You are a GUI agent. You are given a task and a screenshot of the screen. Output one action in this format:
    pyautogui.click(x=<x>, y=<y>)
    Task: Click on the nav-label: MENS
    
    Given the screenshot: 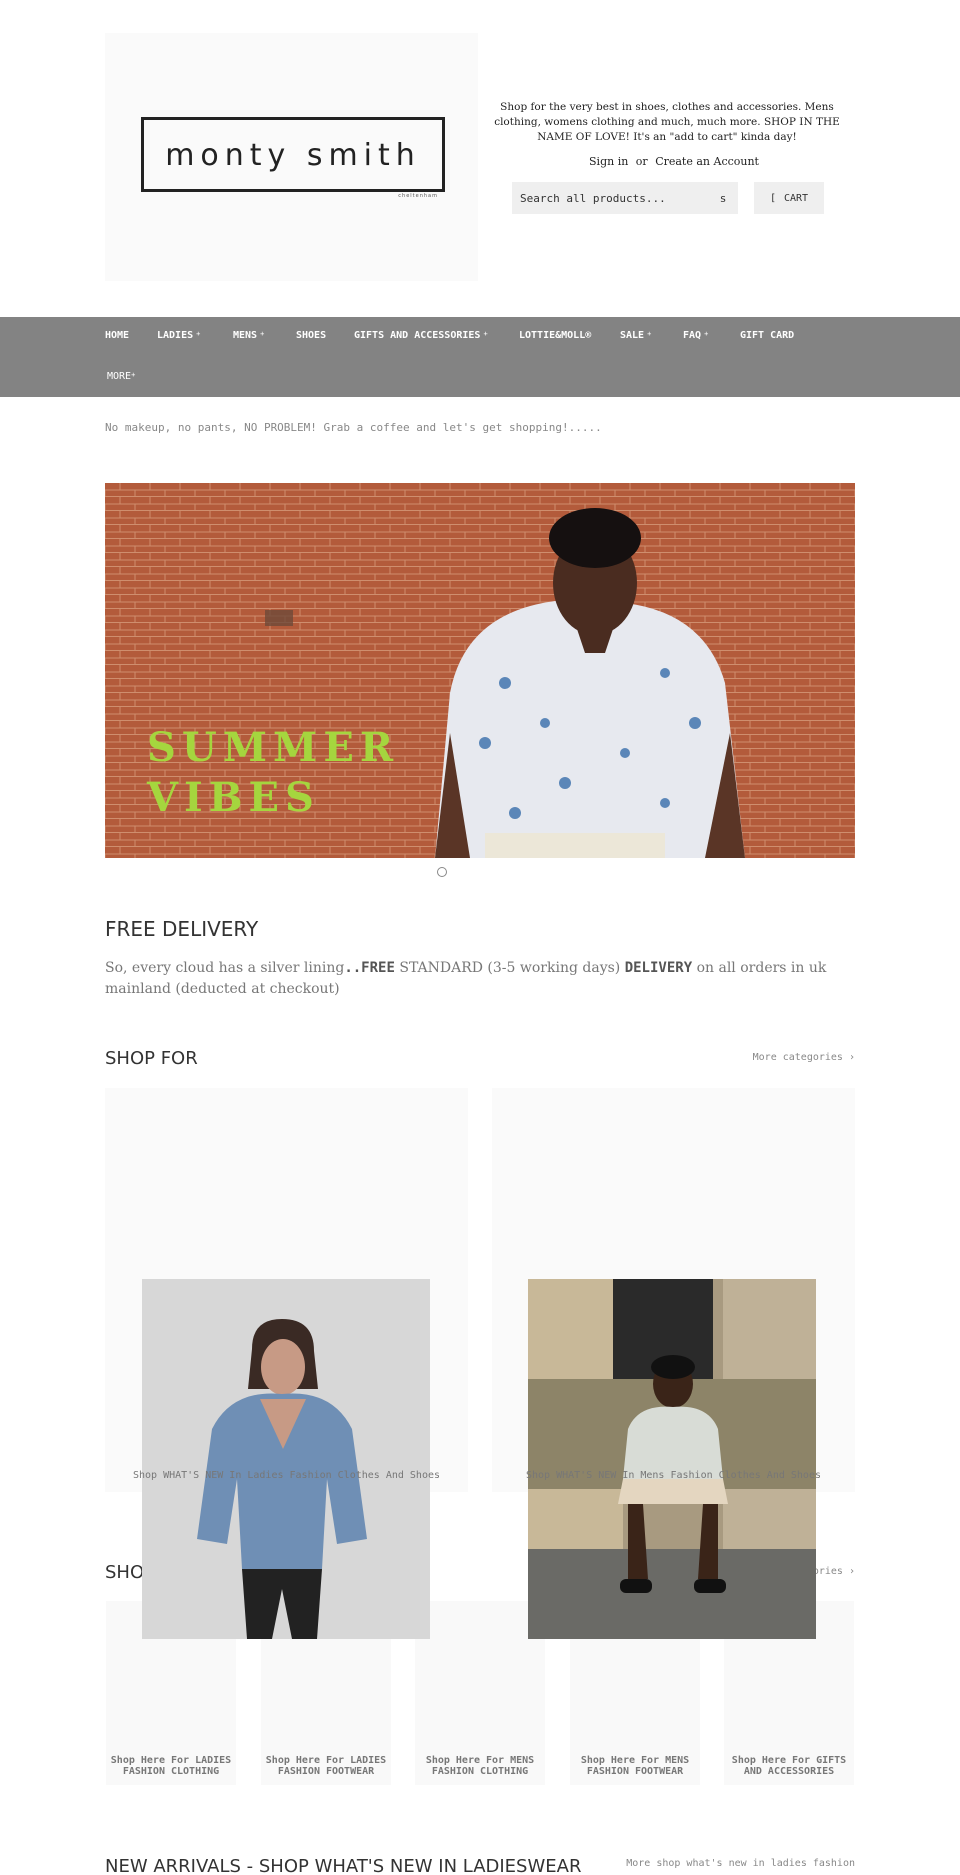 What is the action you would take?
    pyautogui.click(x=245, y=335)
    